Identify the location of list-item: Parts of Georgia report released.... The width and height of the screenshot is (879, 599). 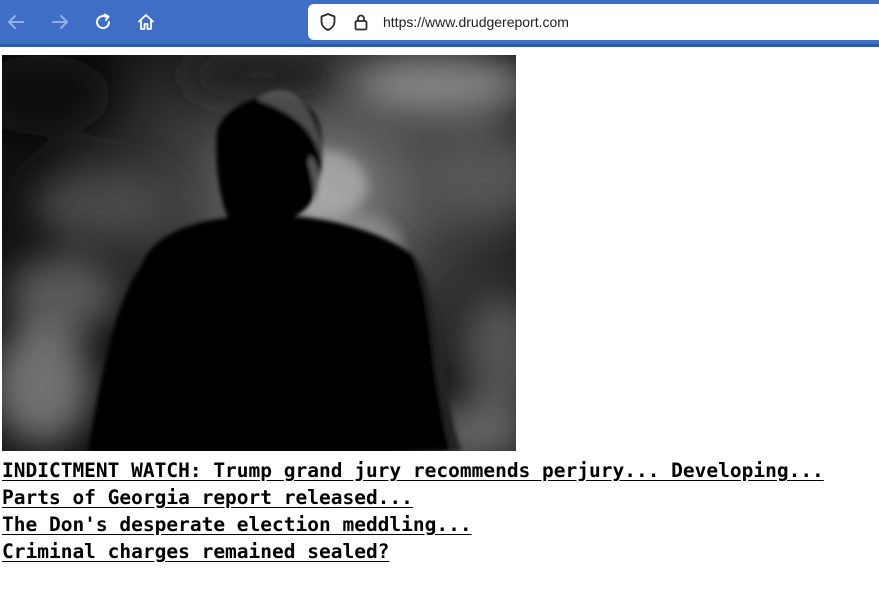
(413, 497).